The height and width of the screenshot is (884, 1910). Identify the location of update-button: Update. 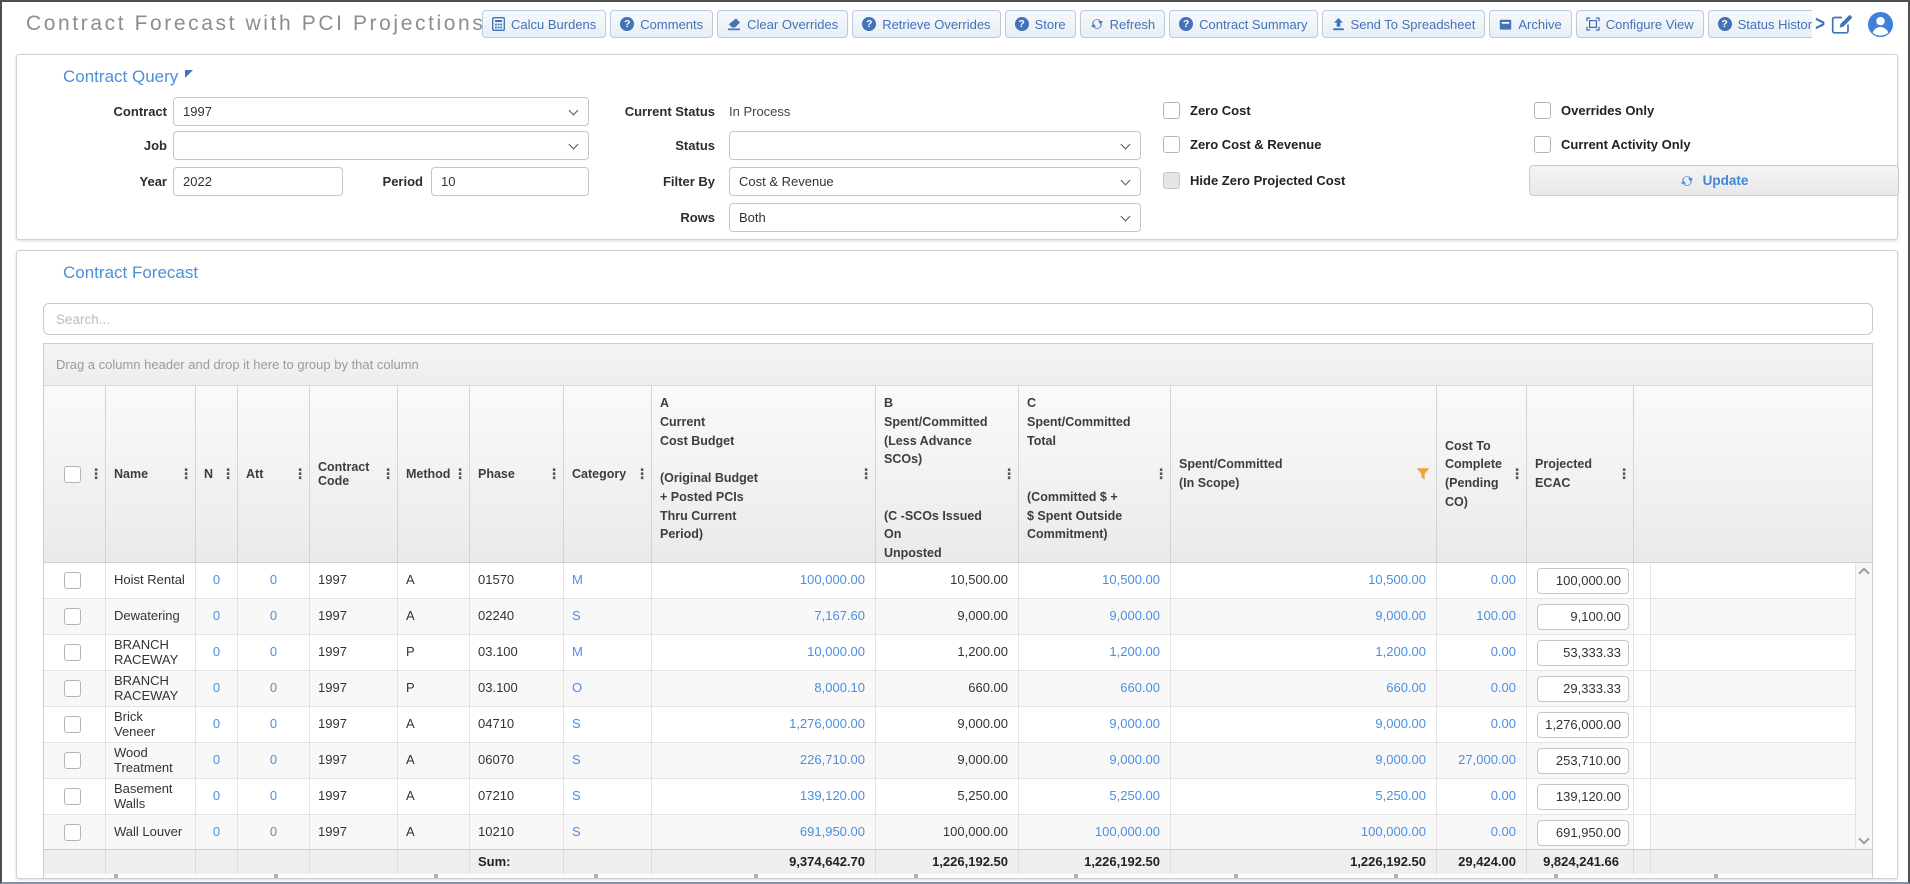
(1714, 180).